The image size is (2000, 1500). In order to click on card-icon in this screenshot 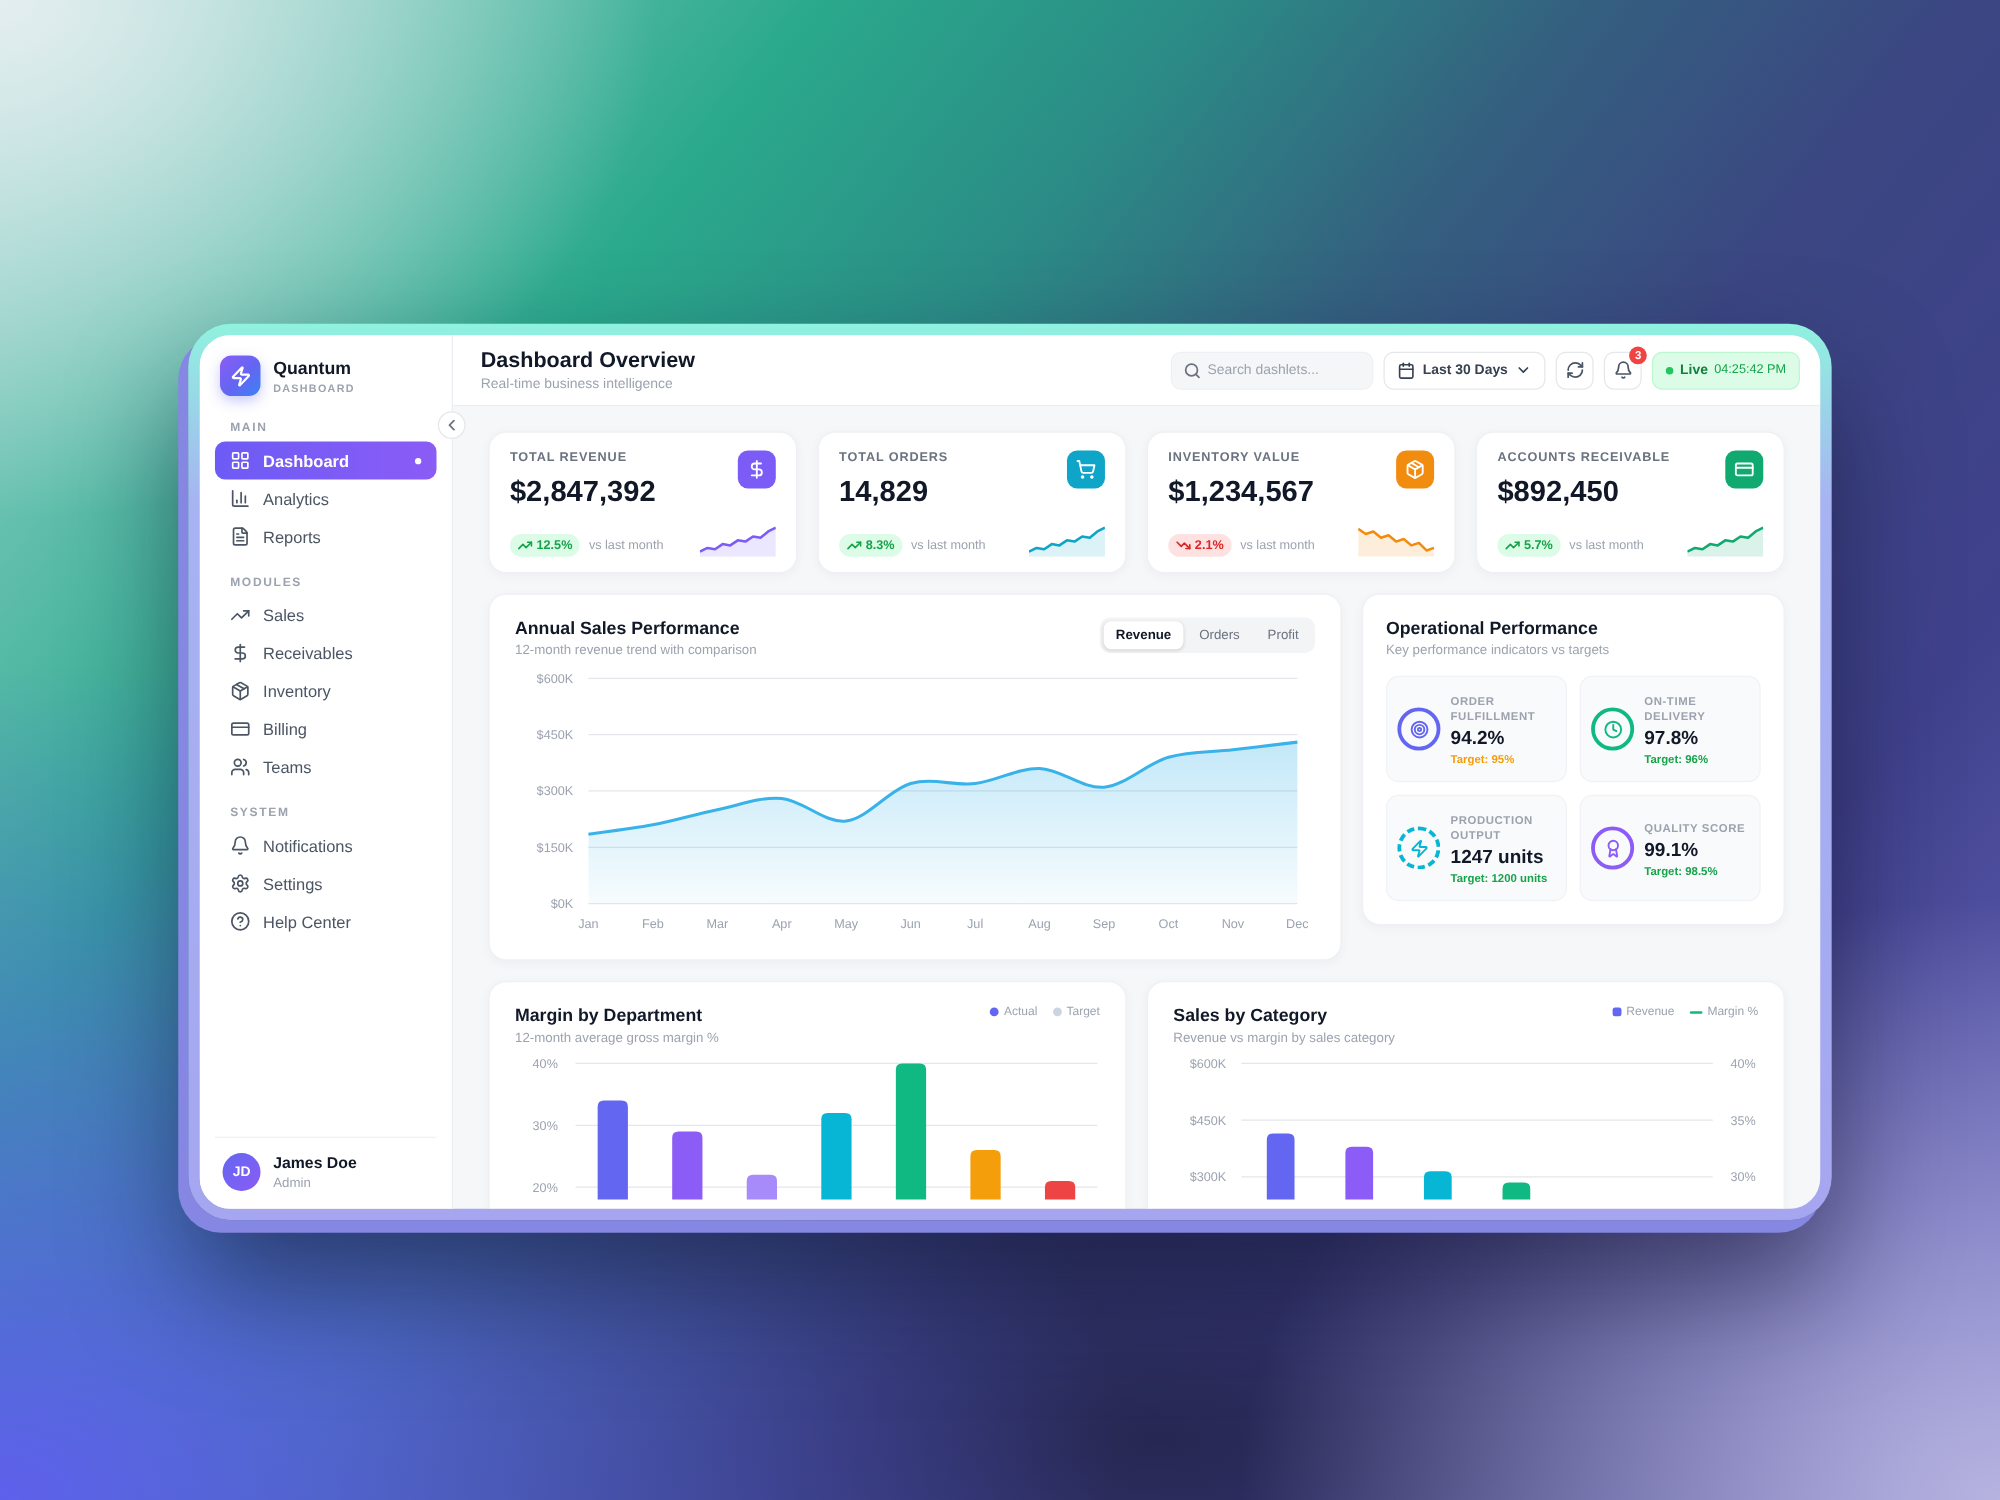, I will do `click(240, 729)`.